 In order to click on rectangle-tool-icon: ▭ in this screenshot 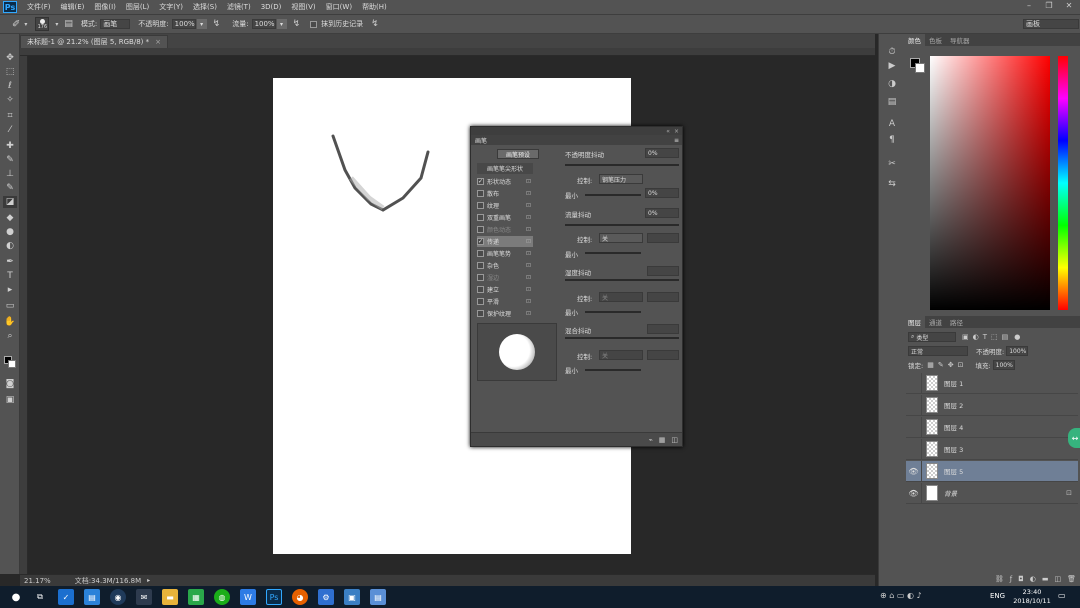, I will do `click(10, 306)`.